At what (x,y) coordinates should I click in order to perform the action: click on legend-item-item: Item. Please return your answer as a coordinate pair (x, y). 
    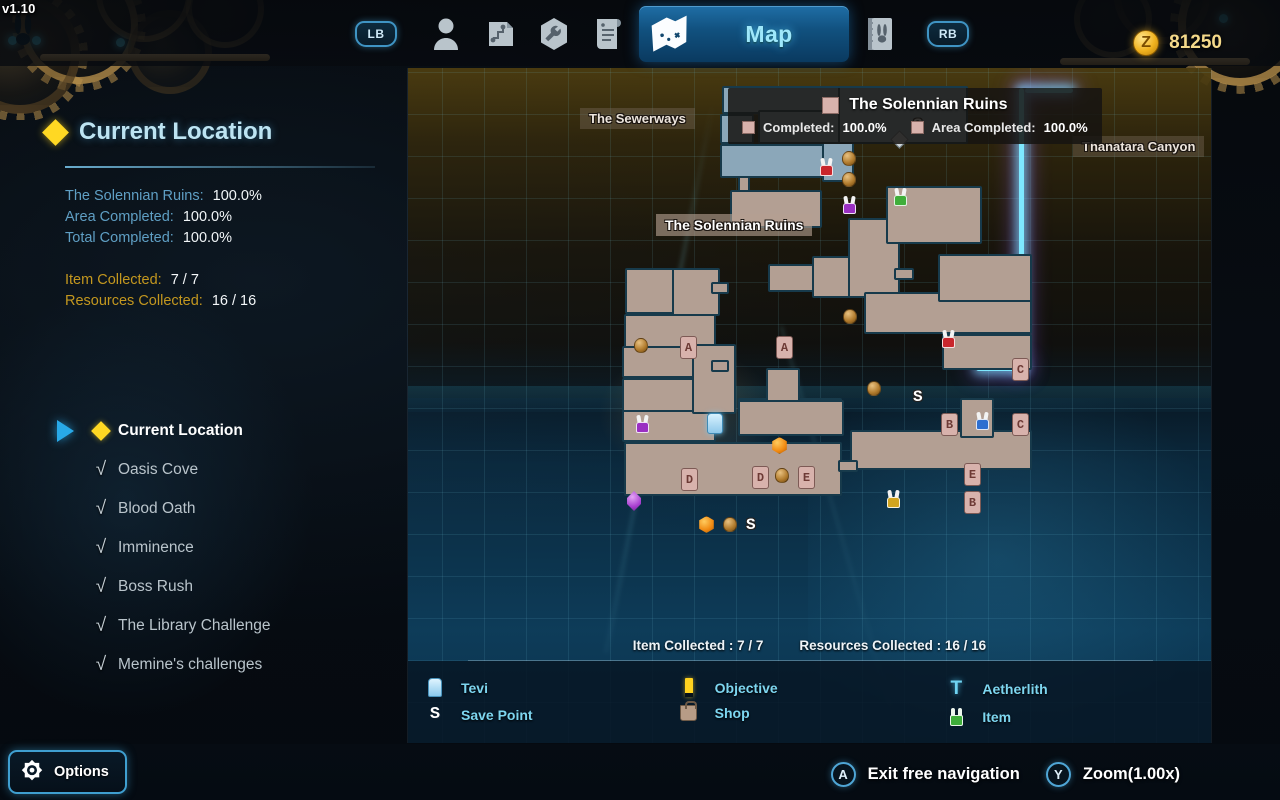
    Looking at the image, I should click on (1077, 717).